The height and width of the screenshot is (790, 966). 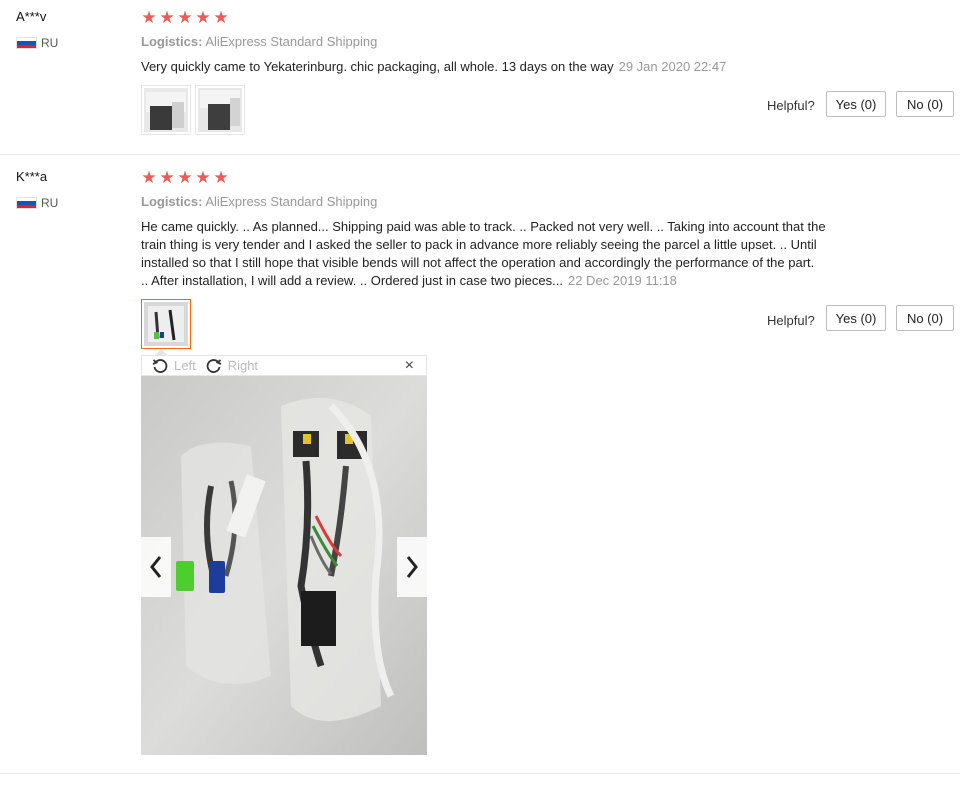 I want to click on rotate-left-button: Left, so click(x=174, y=366).